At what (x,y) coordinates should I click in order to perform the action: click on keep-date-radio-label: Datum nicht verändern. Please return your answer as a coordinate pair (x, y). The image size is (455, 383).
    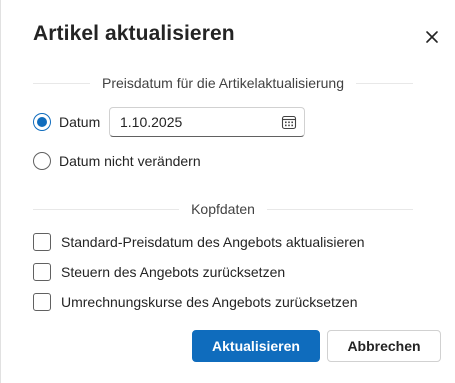
    Looking at the image, I should click on (130, 161).